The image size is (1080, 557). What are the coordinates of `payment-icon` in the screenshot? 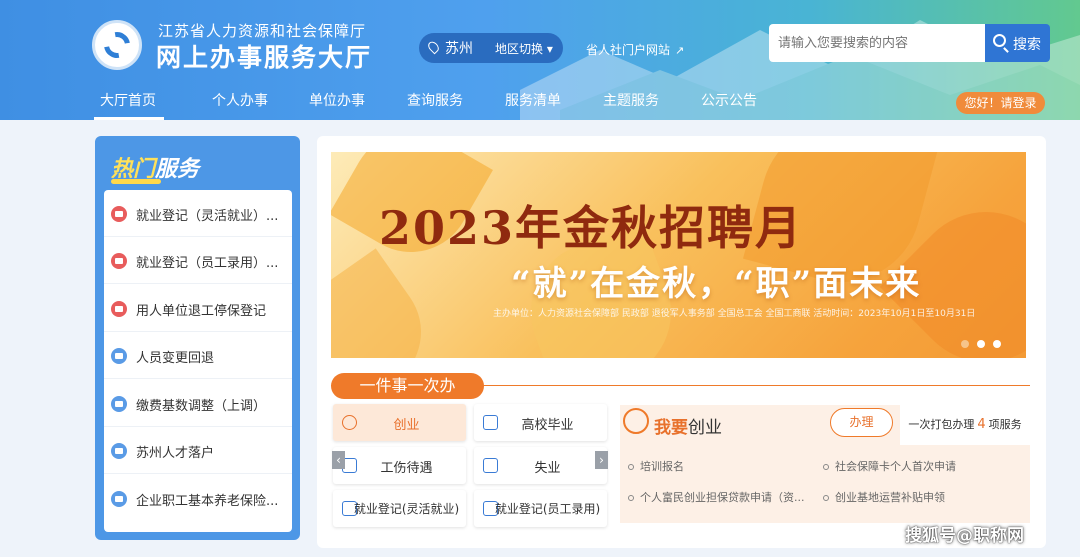 It's located at (119, 404).